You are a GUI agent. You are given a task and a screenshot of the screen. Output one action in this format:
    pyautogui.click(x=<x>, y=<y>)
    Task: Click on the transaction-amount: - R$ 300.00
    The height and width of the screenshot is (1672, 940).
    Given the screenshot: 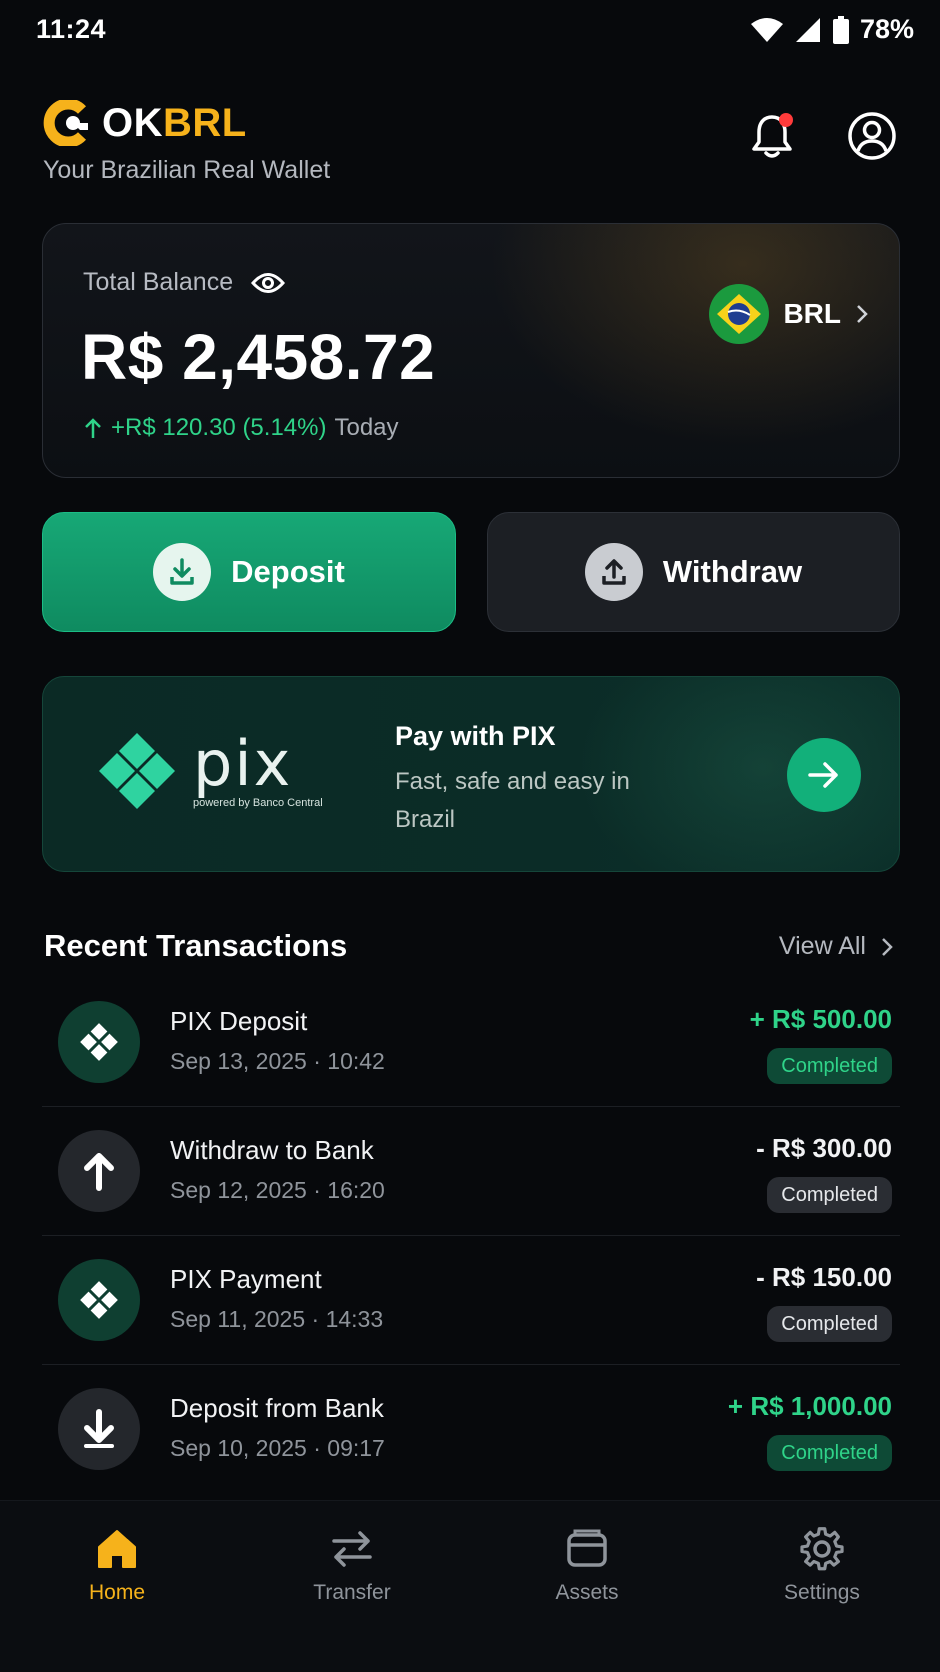 What is the action you would take?
    pyautogui.click(x=824, y=1148)
    